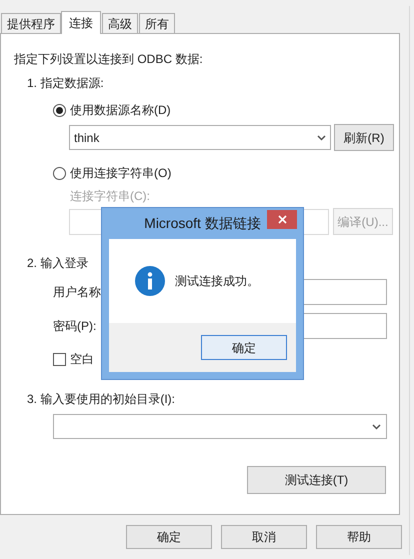 The height and width of the screenshot is (559, 414). I want to click on dialog-button: 帮助, so click(359, 537).